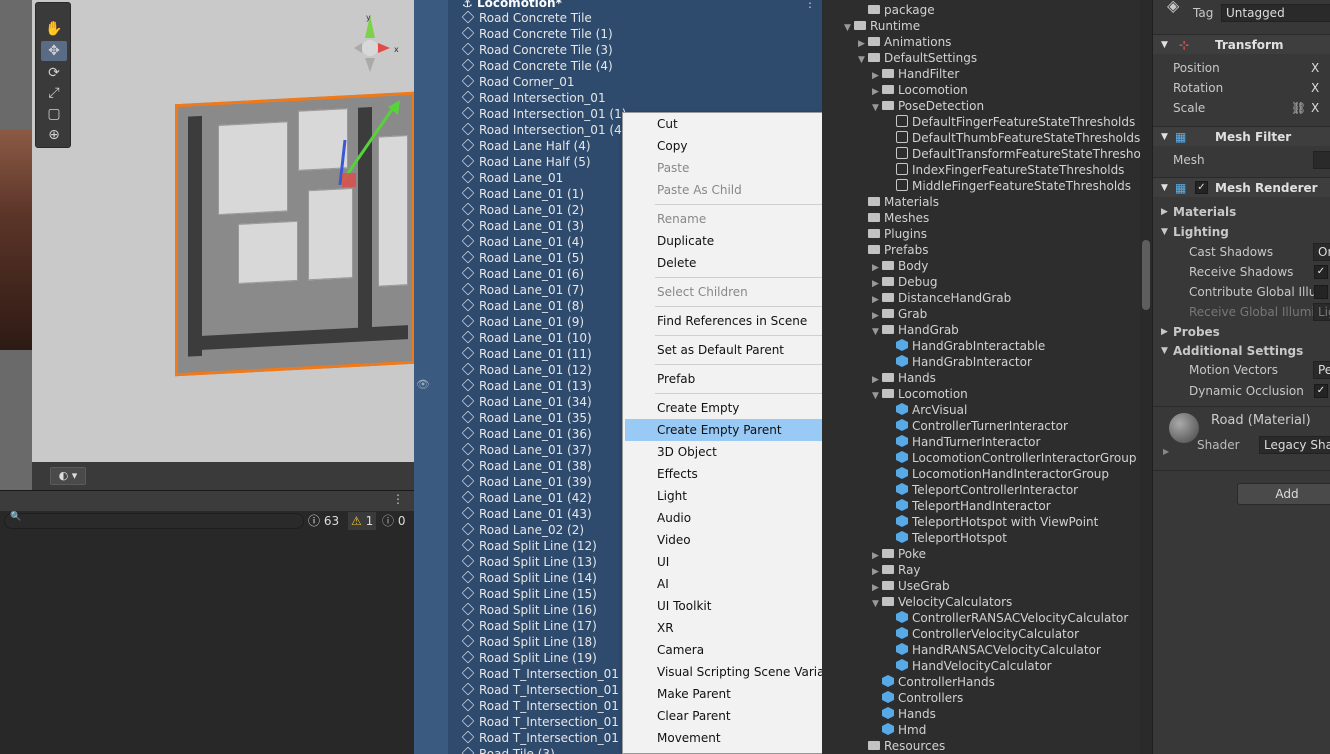 This screenshot has width=1330, height=754. Describe the element at coordinates (548, 738) in the screenshot. I see `hierarchy-item: Road T_Intersection_01 (9` at that location.